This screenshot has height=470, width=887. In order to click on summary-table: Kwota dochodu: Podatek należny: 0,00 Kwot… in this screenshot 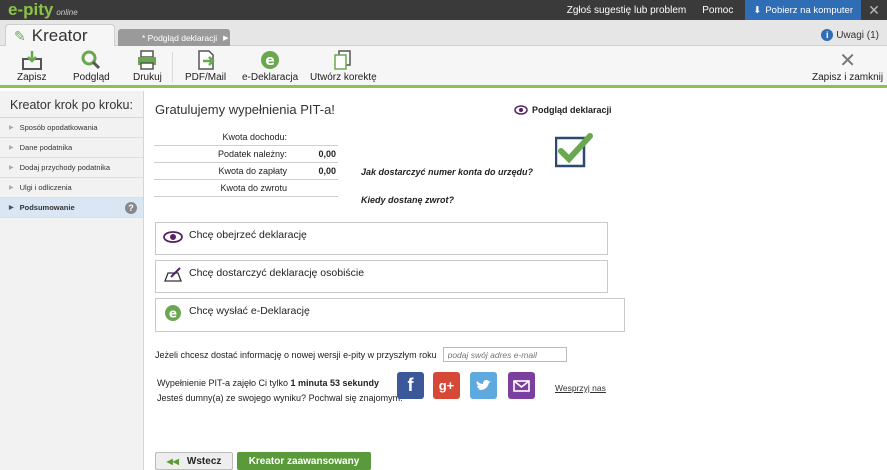, I will do `click(246, 163)`.